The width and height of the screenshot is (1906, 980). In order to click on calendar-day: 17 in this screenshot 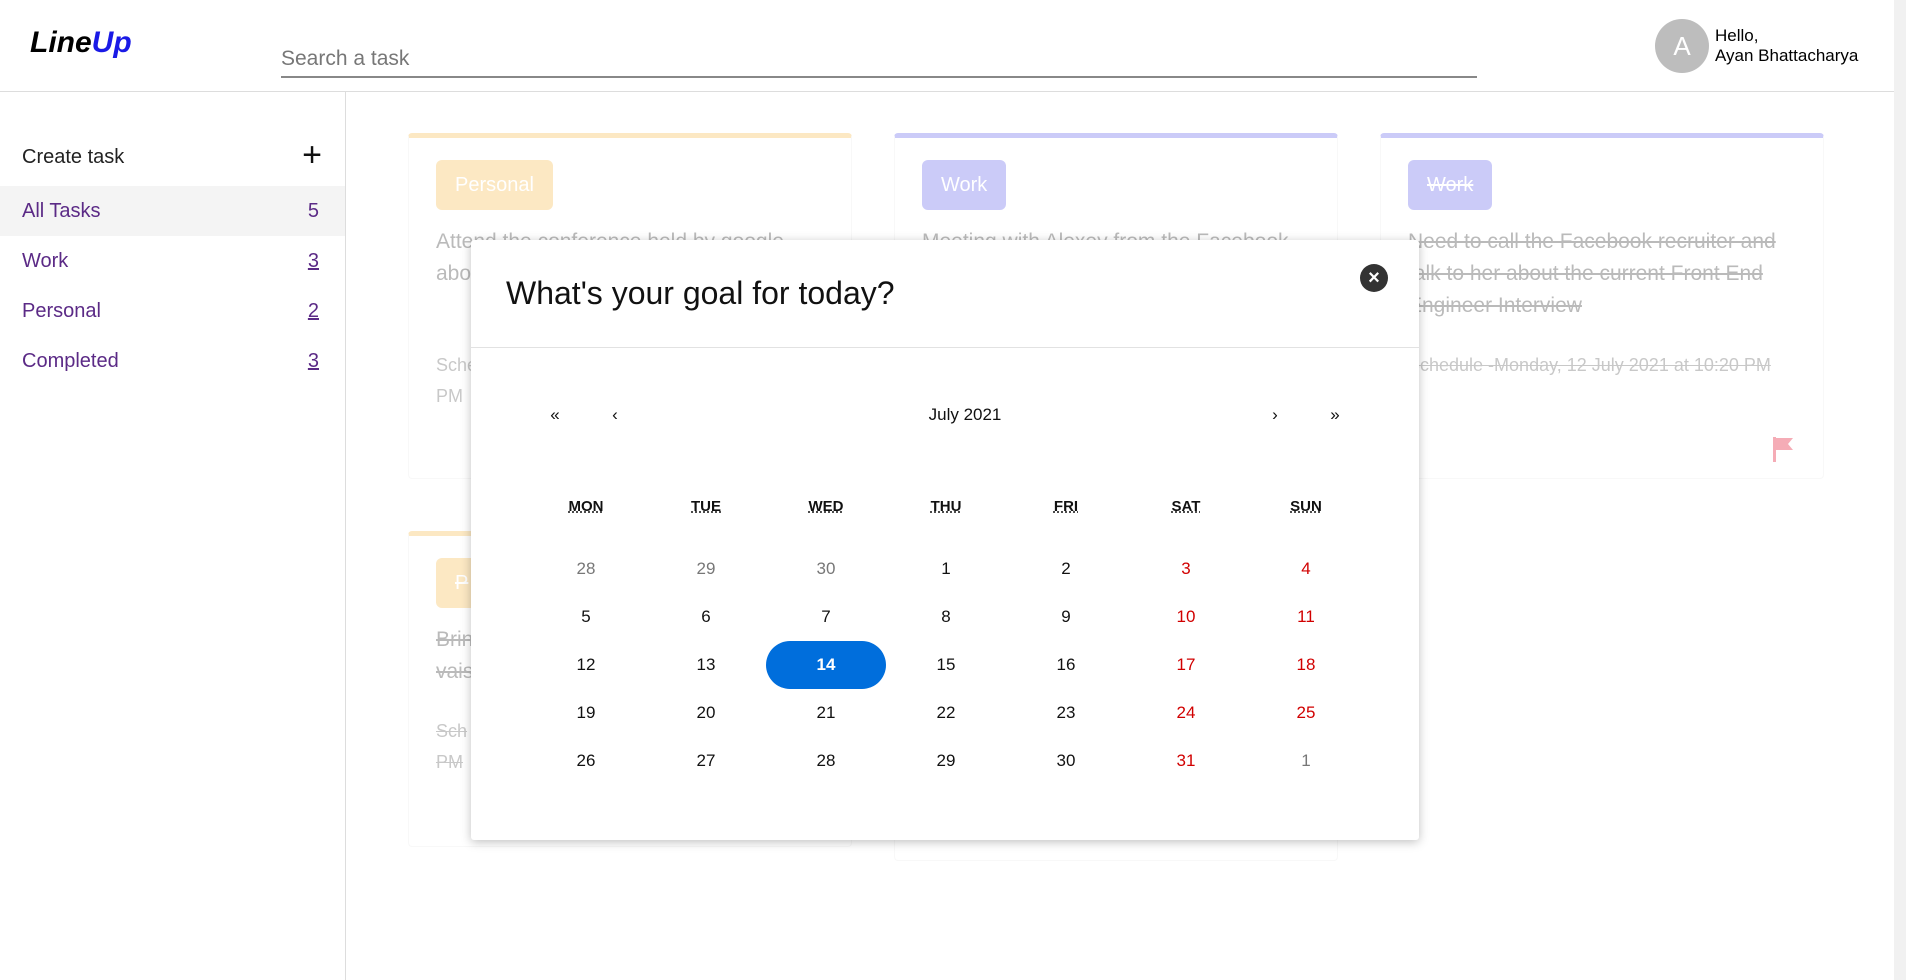, I will do `click(1186, 665)`.